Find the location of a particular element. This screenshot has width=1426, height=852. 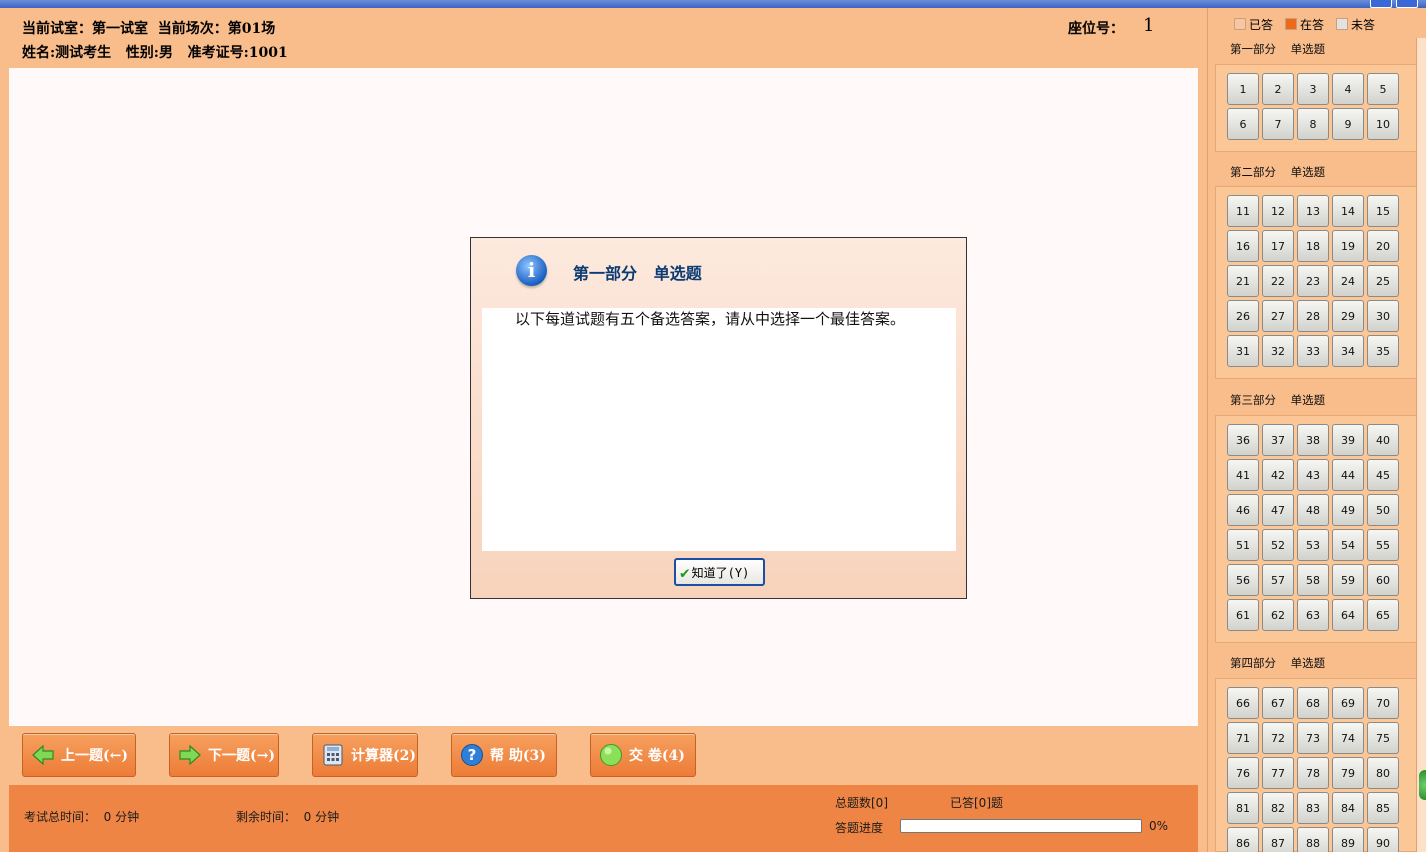

question-button: 29 is located at coordinates (1348, 316).